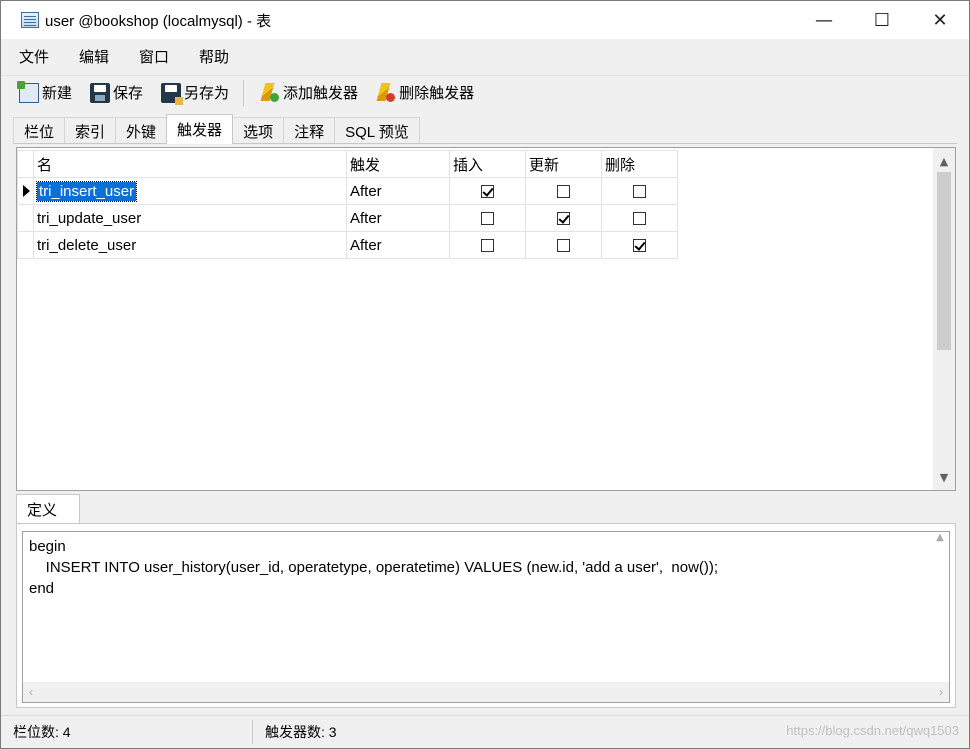  I want to click on trigger-name-cell: tri_update_user, so click(190, 218).